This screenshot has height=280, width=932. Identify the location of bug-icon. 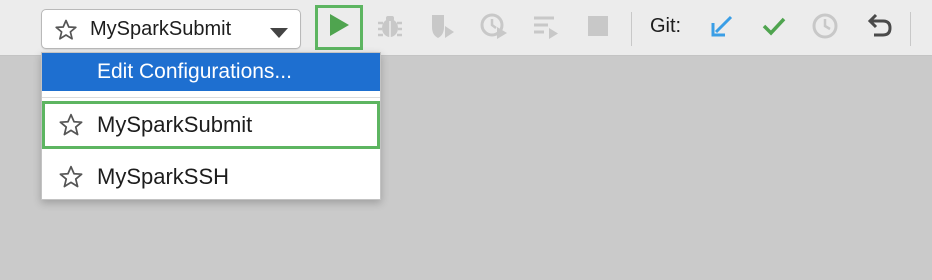
(390, 28).